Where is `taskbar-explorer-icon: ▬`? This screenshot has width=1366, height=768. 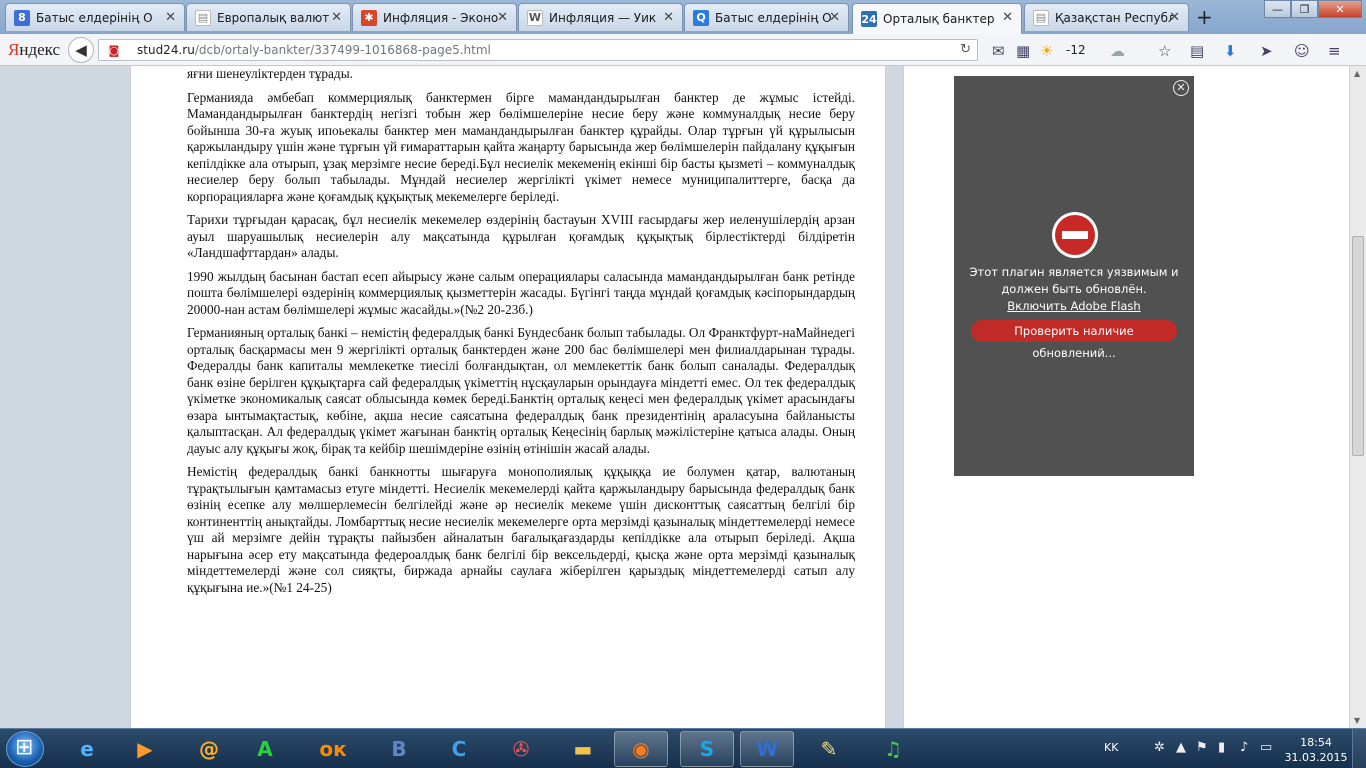 taskbar-explorer-icon: ▬ is located at coordinates (583, 749).